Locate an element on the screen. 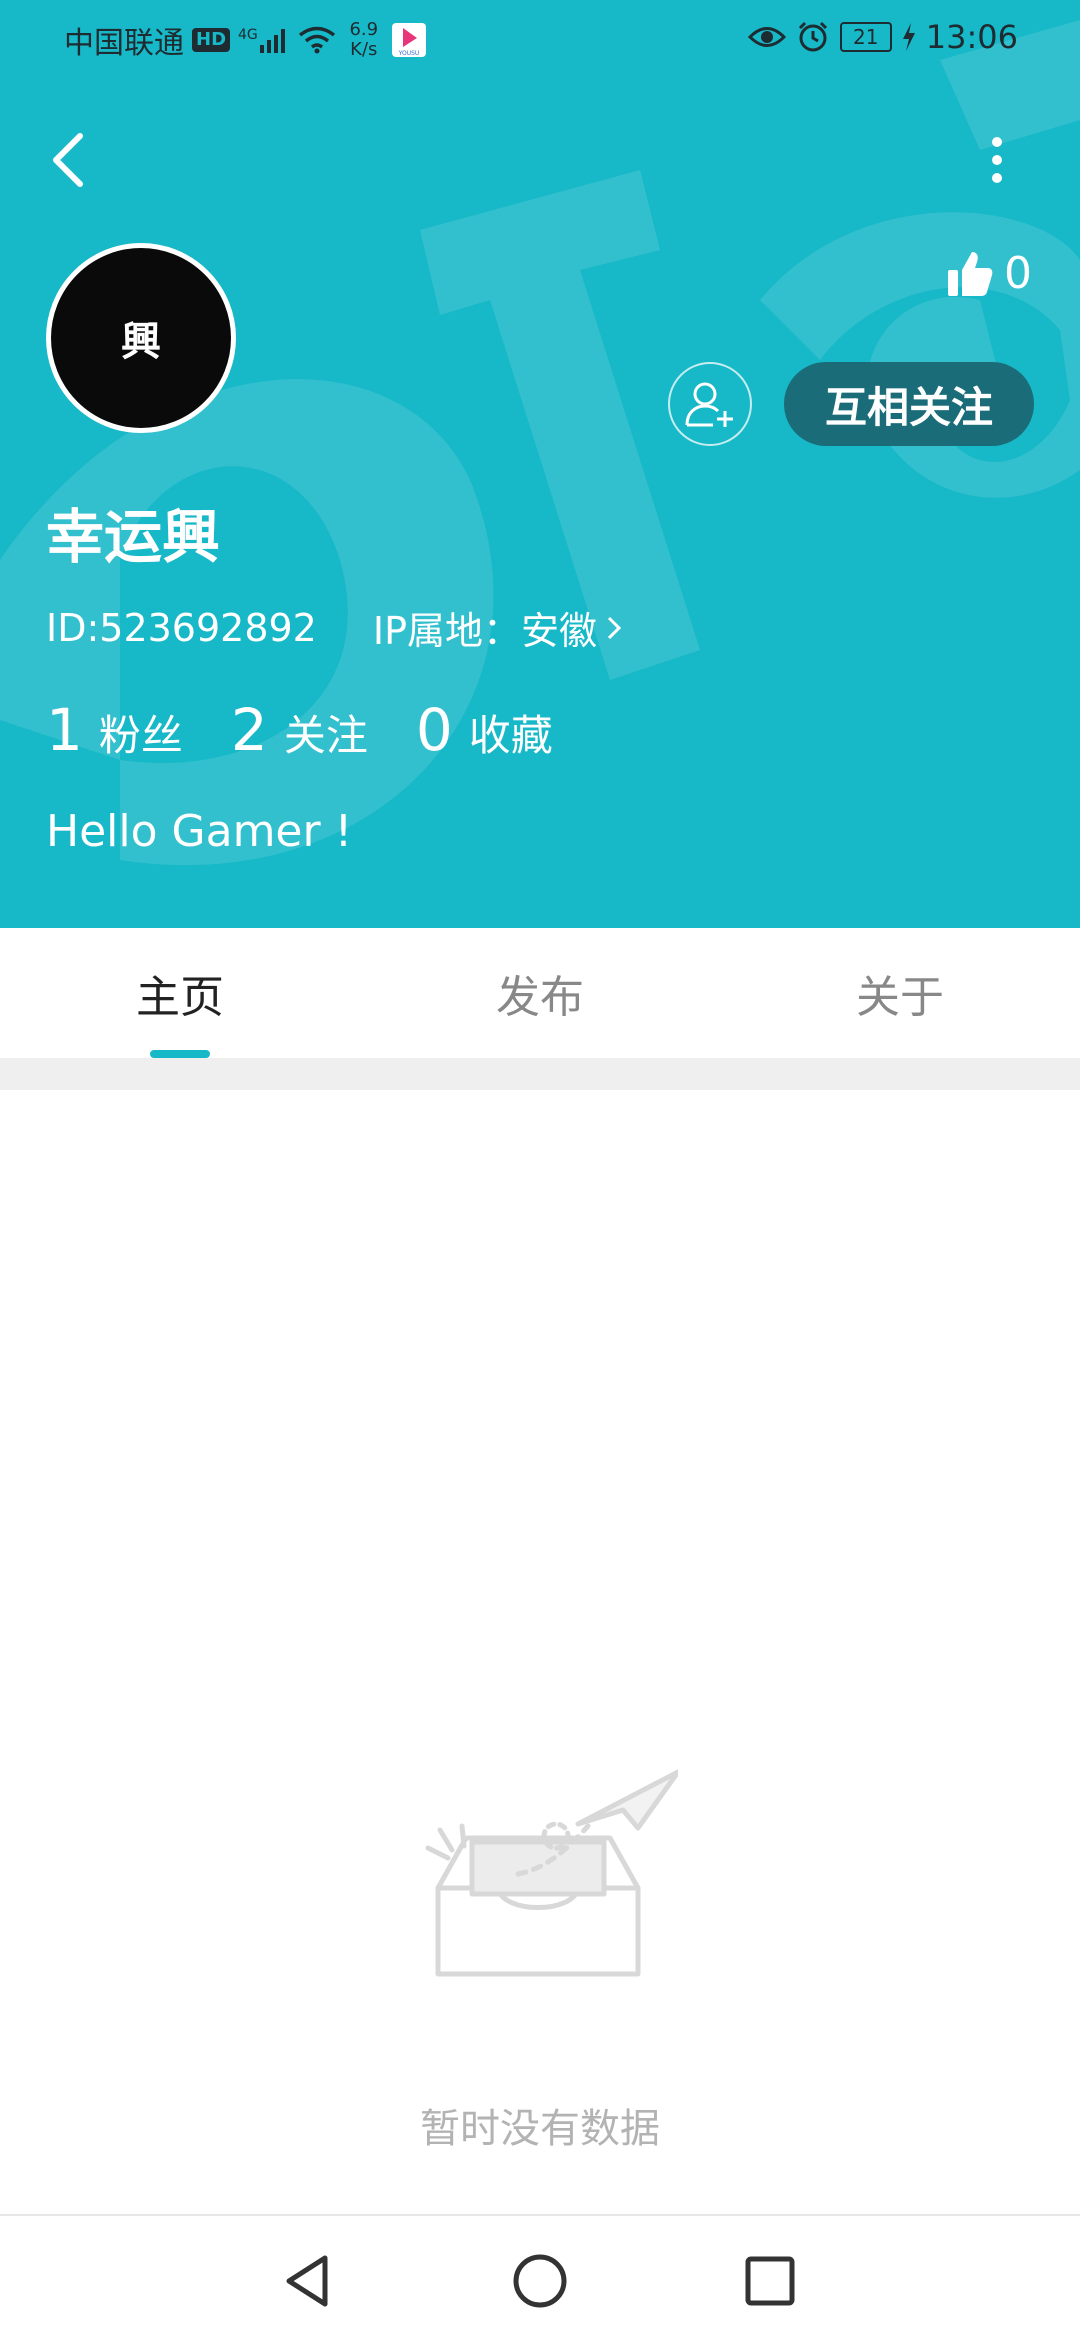 This screenshot has height=2342, width=1080. ip-location: IP属地：安徽 is located at coordinates (484, 631).